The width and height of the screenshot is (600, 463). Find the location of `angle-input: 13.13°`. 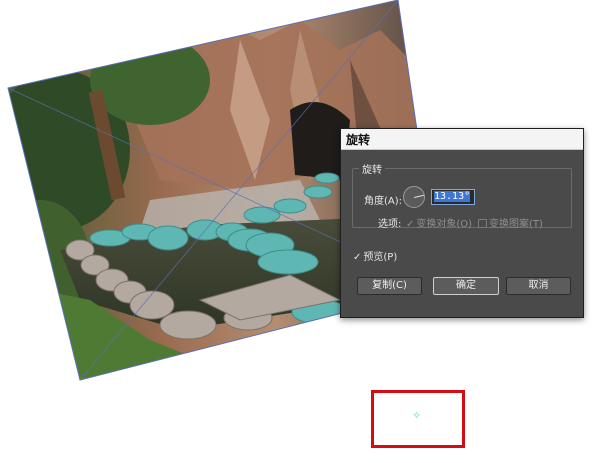

angle-input: 13.13° is located at coordinates (453, 197).